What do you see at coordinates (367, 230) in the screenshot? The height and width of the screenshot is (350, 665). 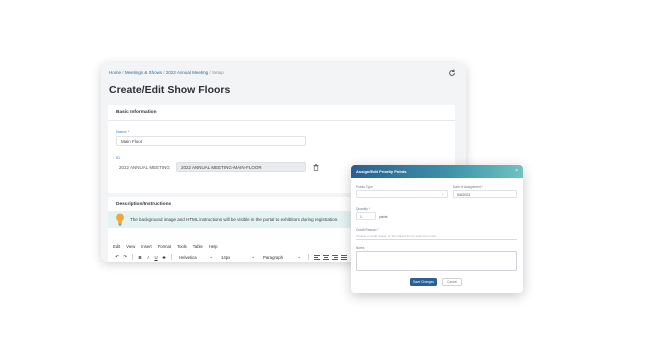 I see `credit-reason-label: Credit Reason *` at bounding box center [367, 230].